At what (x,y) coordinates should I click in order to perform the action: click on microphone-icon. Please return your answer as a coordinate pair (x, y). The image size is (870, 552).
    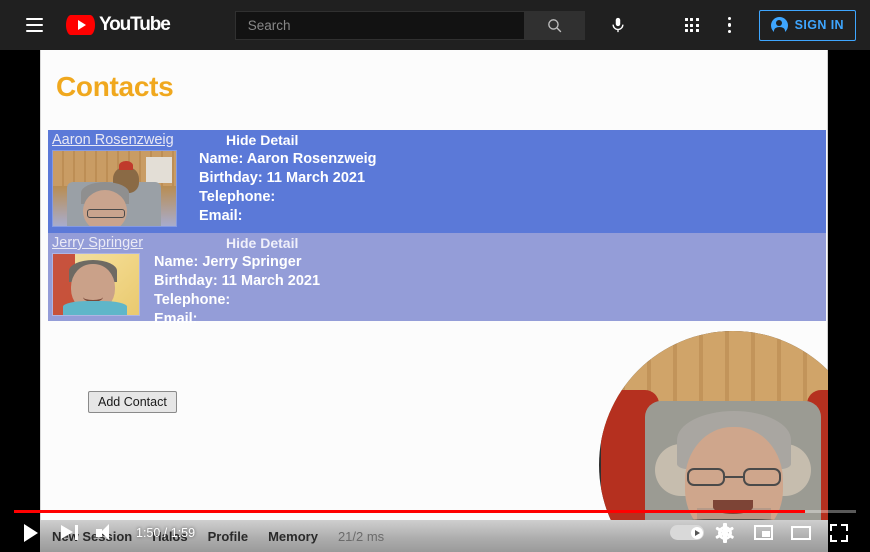
    Looking at the image, I should click on (618, 25).